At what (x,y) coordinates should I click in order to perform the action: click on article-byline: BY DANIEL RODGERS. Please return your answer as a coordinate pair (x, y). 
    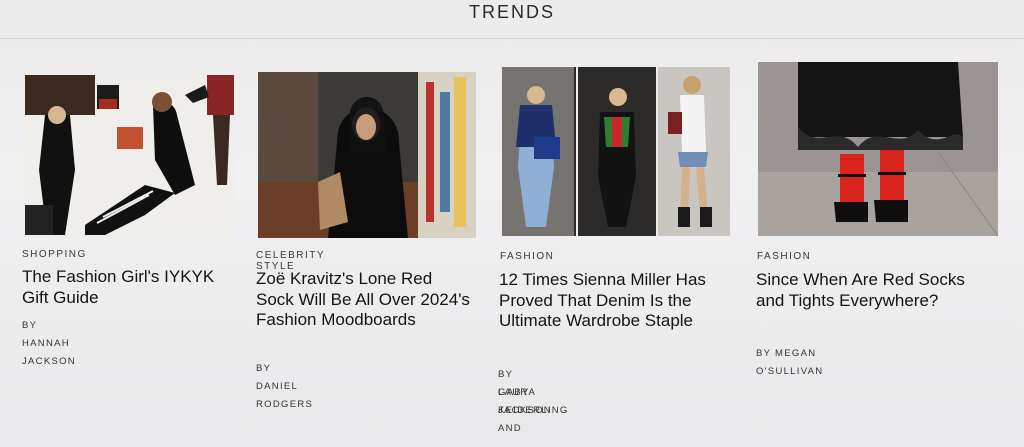
    Looking at the image, I should click on (284, 387).